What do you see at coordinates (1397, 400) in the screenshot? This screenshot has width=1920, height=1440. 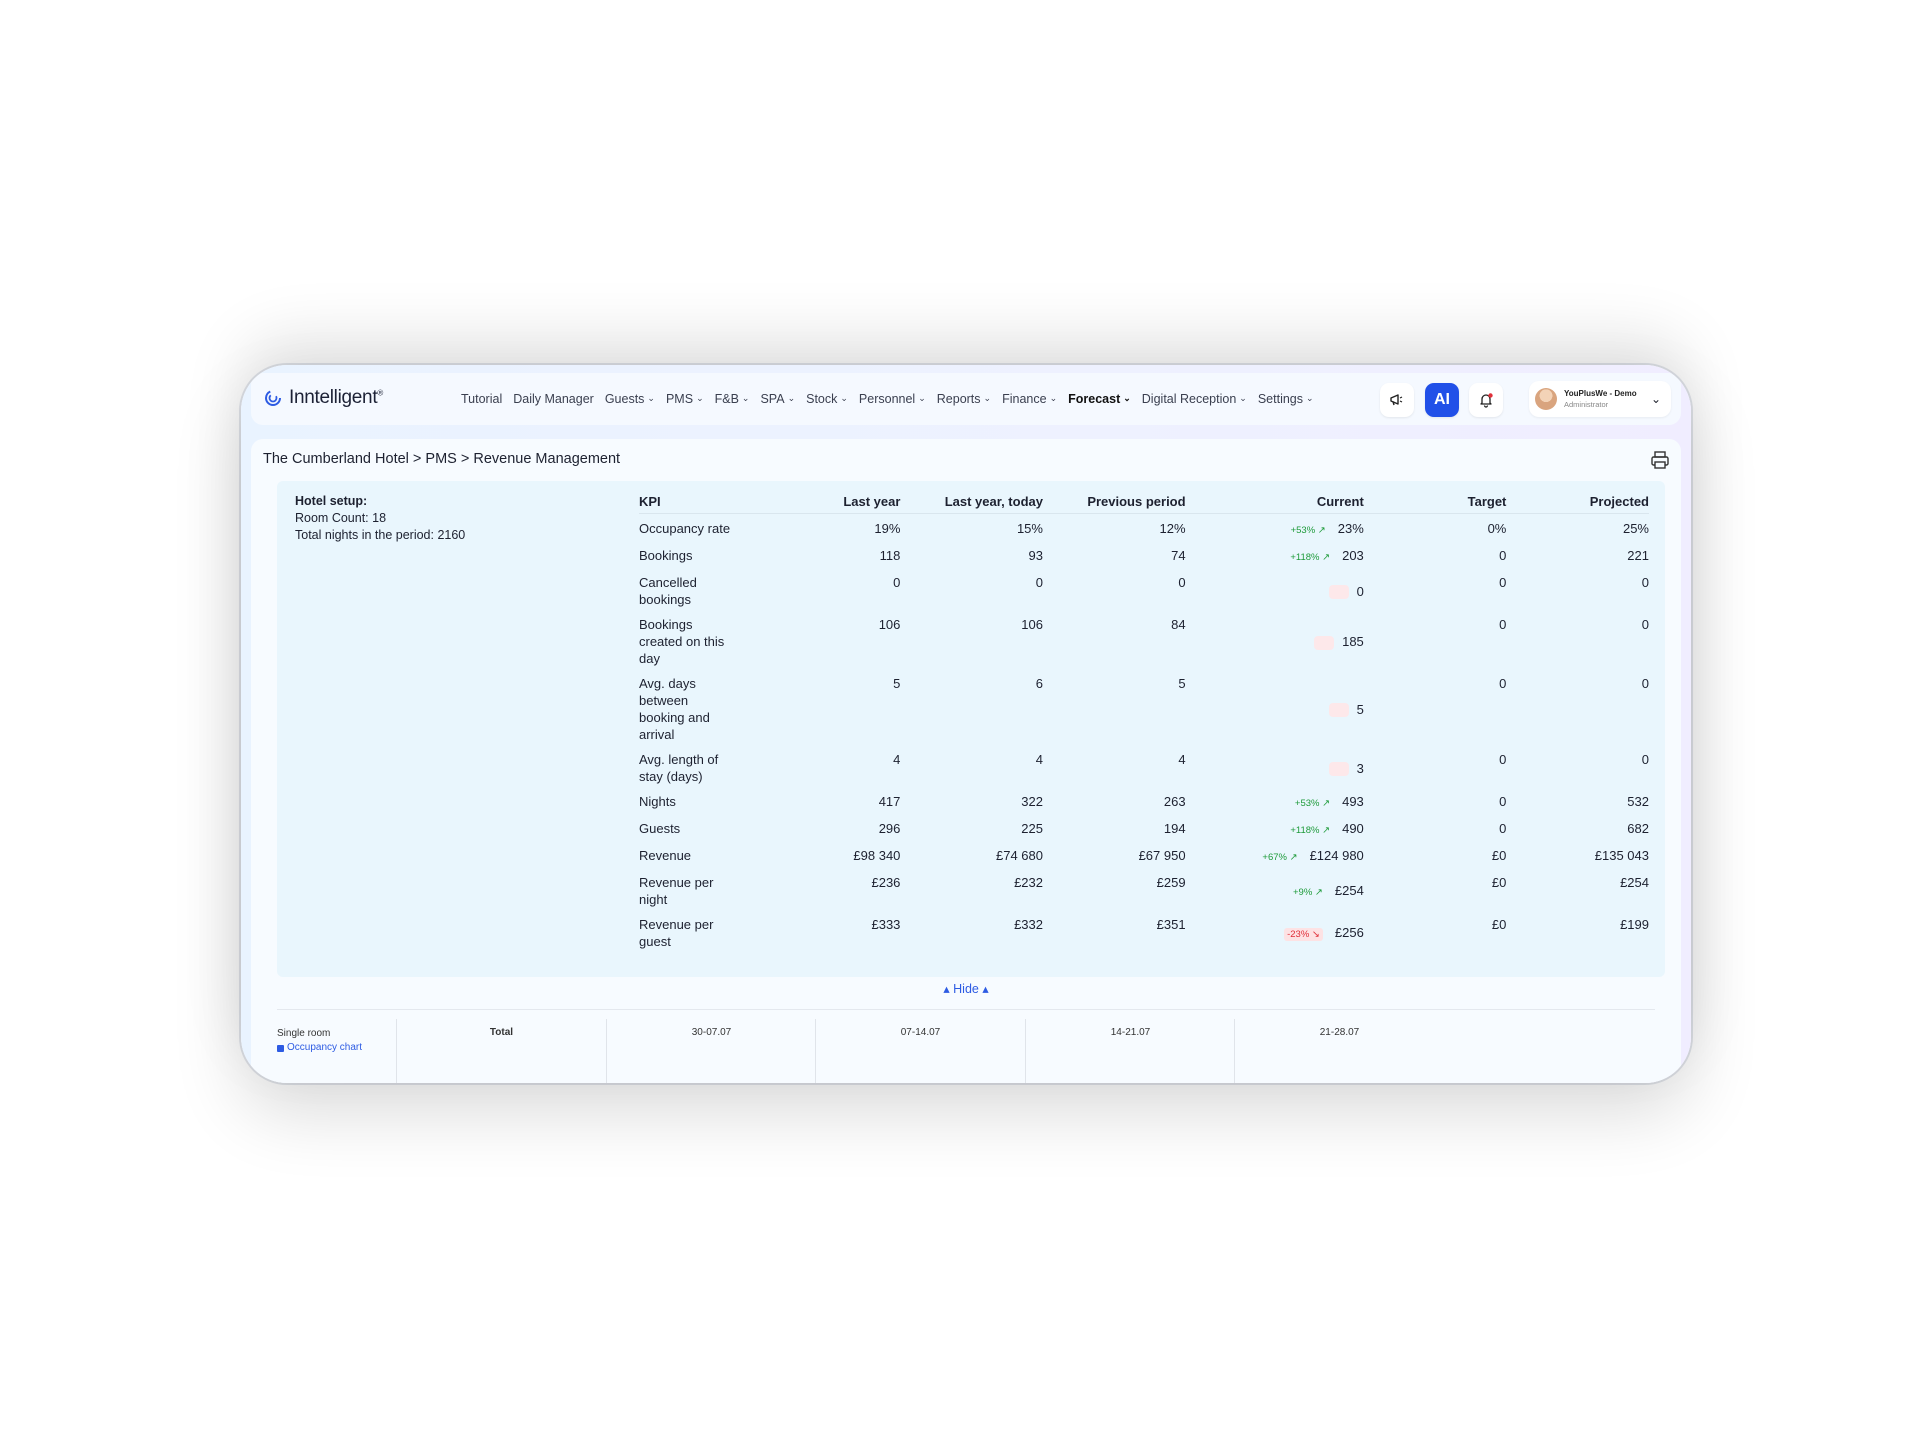 I see `announcements-button` at bounding box center [1397, 400].